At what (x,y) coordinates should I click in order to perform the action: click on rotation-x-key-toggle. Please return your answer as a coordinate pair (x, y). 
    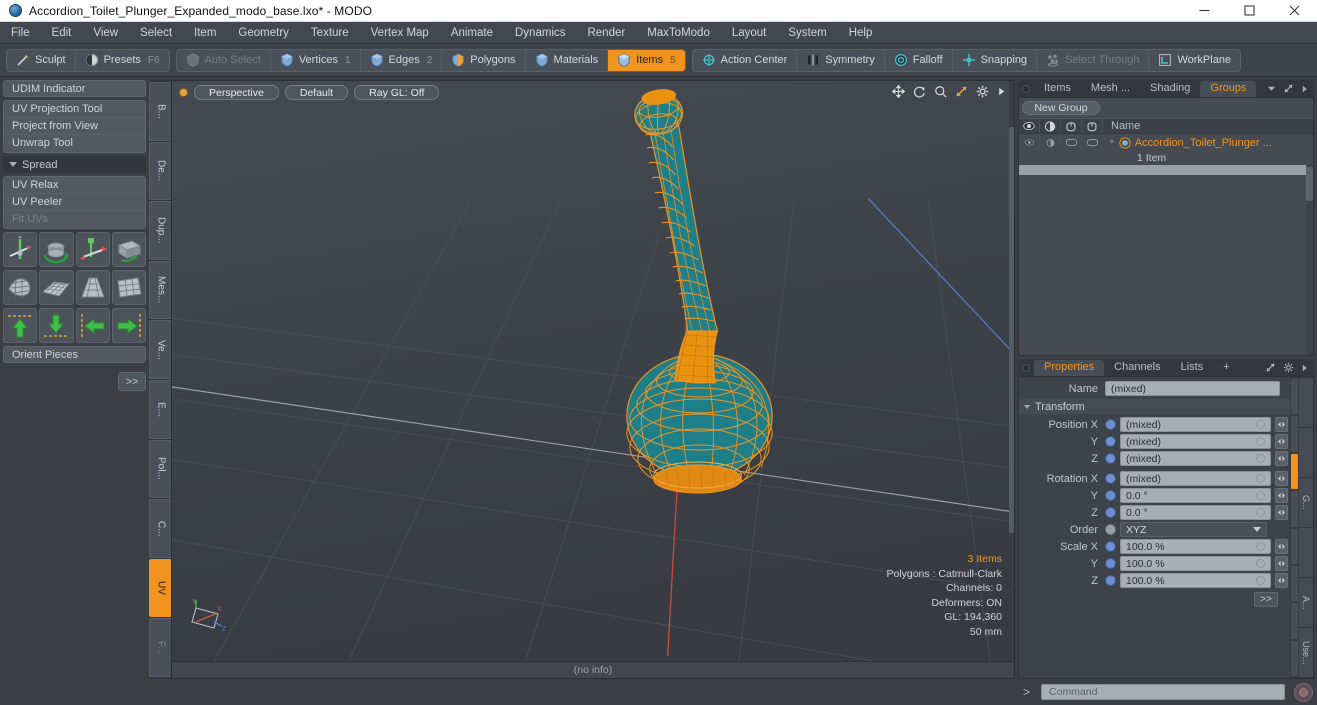
    Looking at the image, I should click on (1110, 478).